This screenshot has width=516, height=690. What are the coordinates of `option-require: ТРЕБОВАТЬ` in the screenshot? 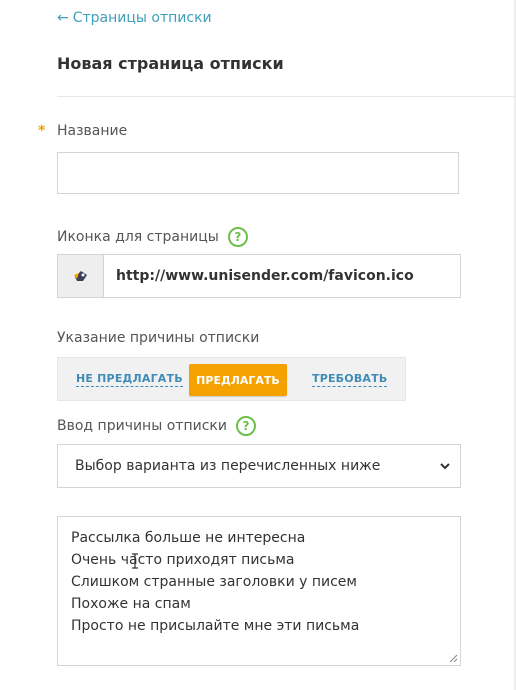 It's located at (350, 379).